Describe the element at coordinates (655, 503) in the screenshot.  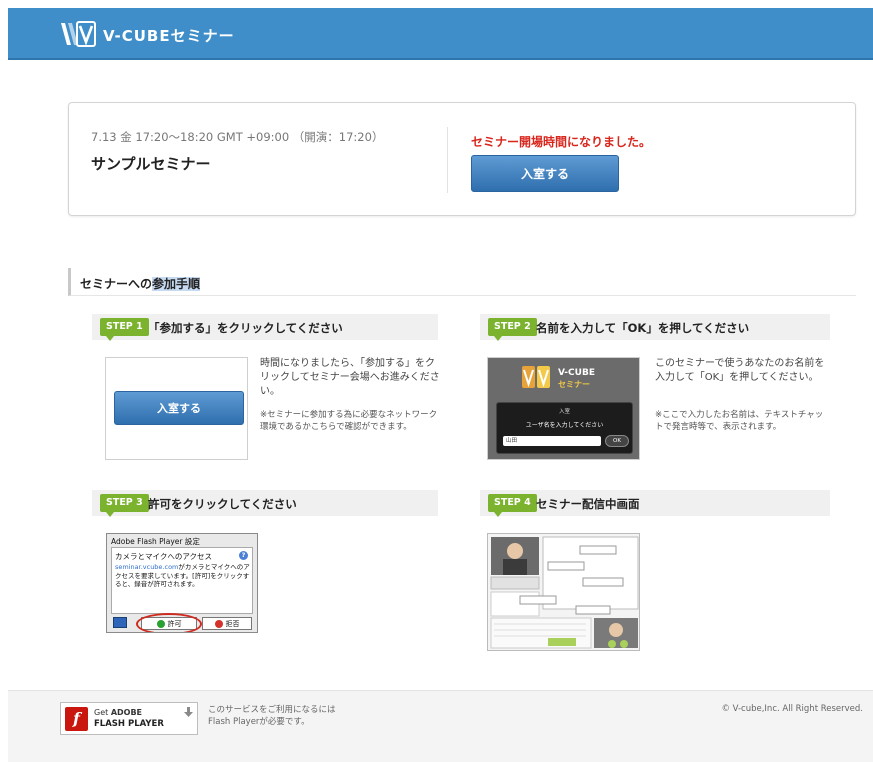
I see `step4-header: STEP 4 セミナー配信中画面` at that location.